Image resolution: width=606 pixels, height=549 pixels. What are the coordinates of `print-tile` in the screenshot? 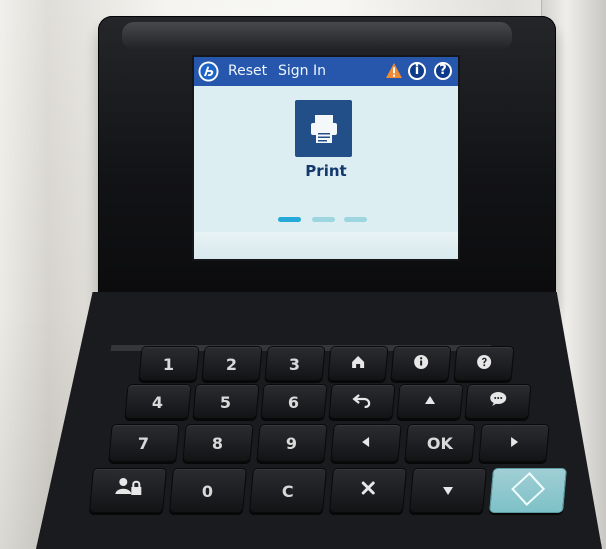 It's located at (323, 128).